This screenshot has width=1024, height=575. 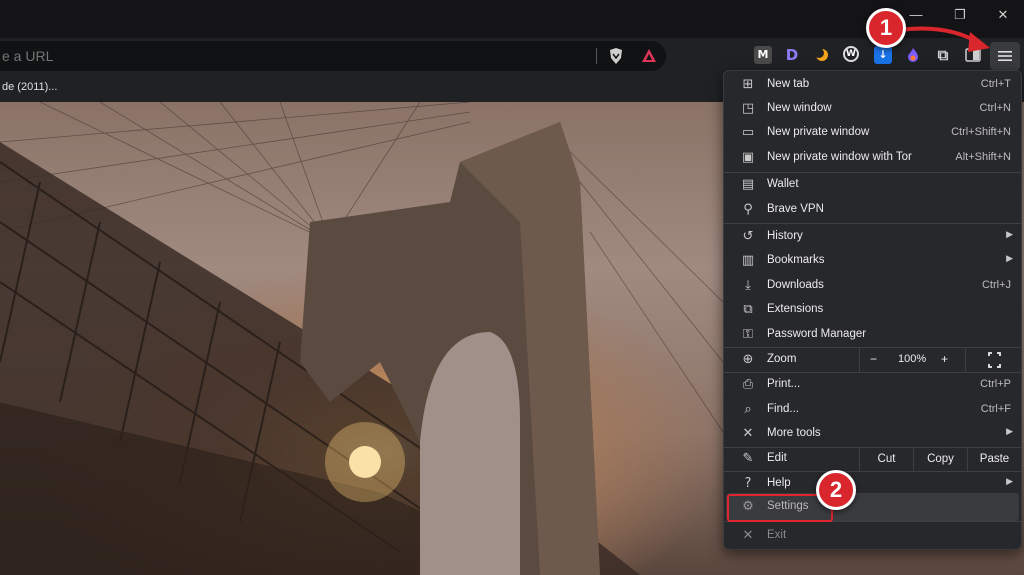 I want to click on copy-button: Copy, so click(x=940, y=459).